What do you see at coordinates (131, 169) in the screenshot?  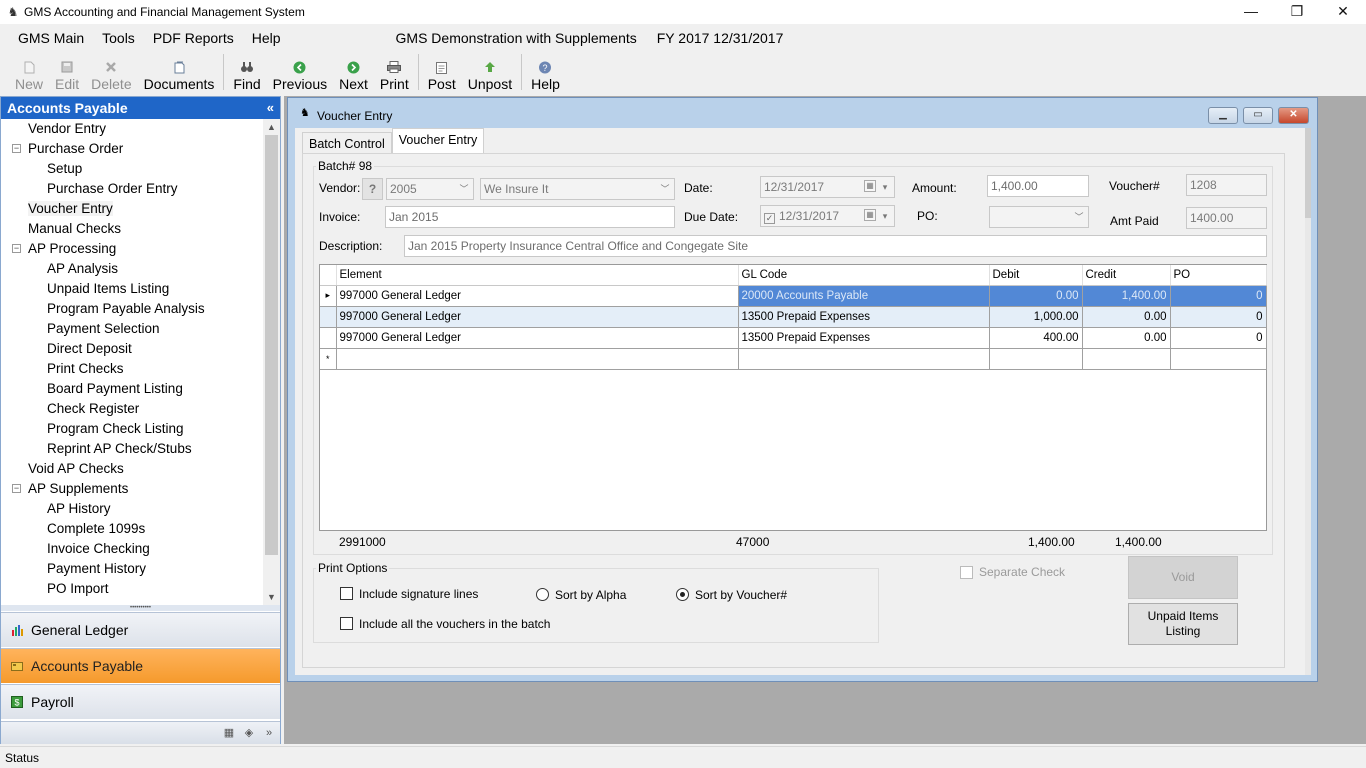 I see `nav-item-setup: Setup` at bounding box center [131, 169].